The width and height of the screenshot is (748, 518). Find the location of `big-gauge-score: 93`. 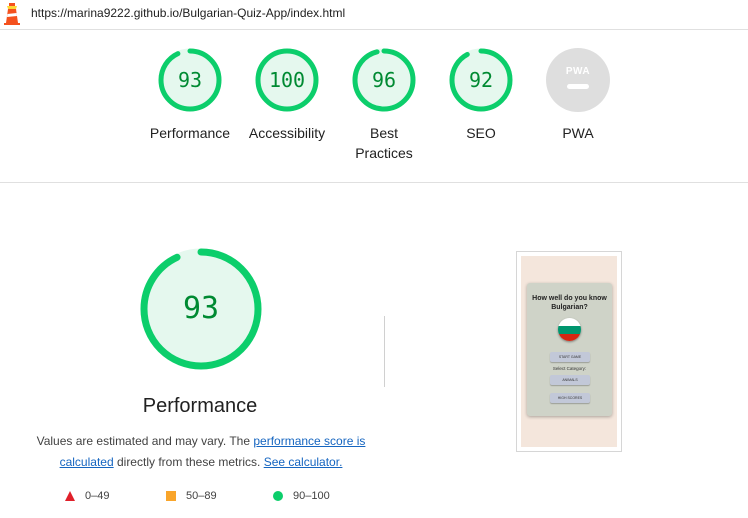

big-gauge-score: 93 is located at coordinates (201, 308).